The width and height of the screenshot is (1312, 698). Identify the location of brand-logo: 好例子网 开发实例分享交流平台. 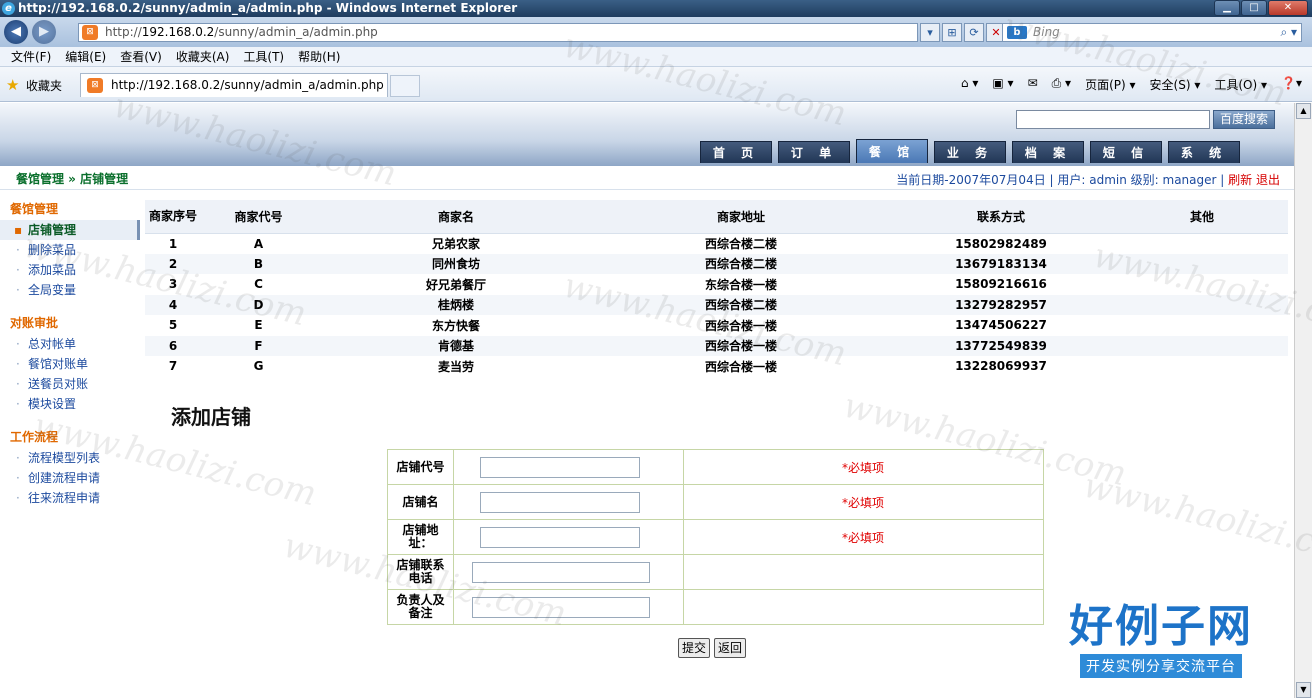
(1161, 646).